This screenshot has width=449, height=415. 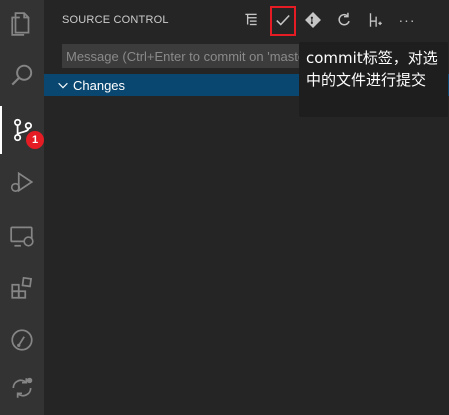 I want to click on branch-button, so click(x=375, y=20).